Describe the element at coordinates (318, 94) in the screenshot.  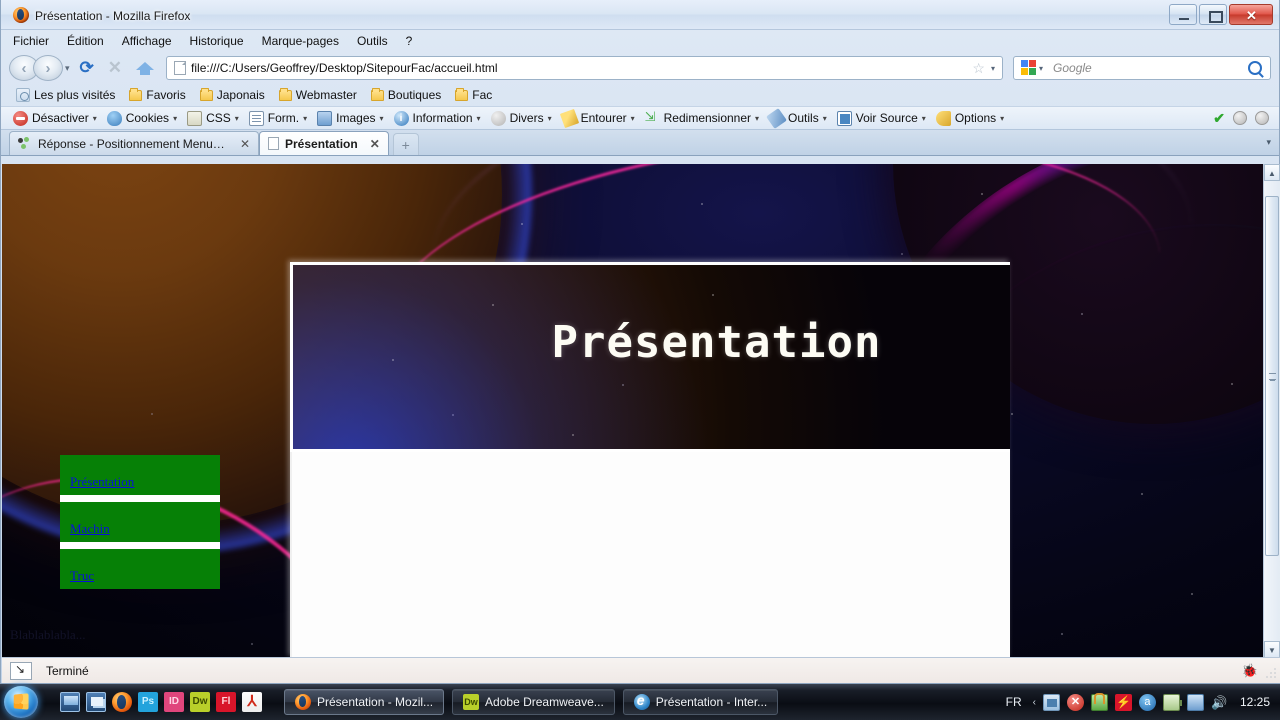
I see `bookmark-webmaster: Webmaster` at that location.